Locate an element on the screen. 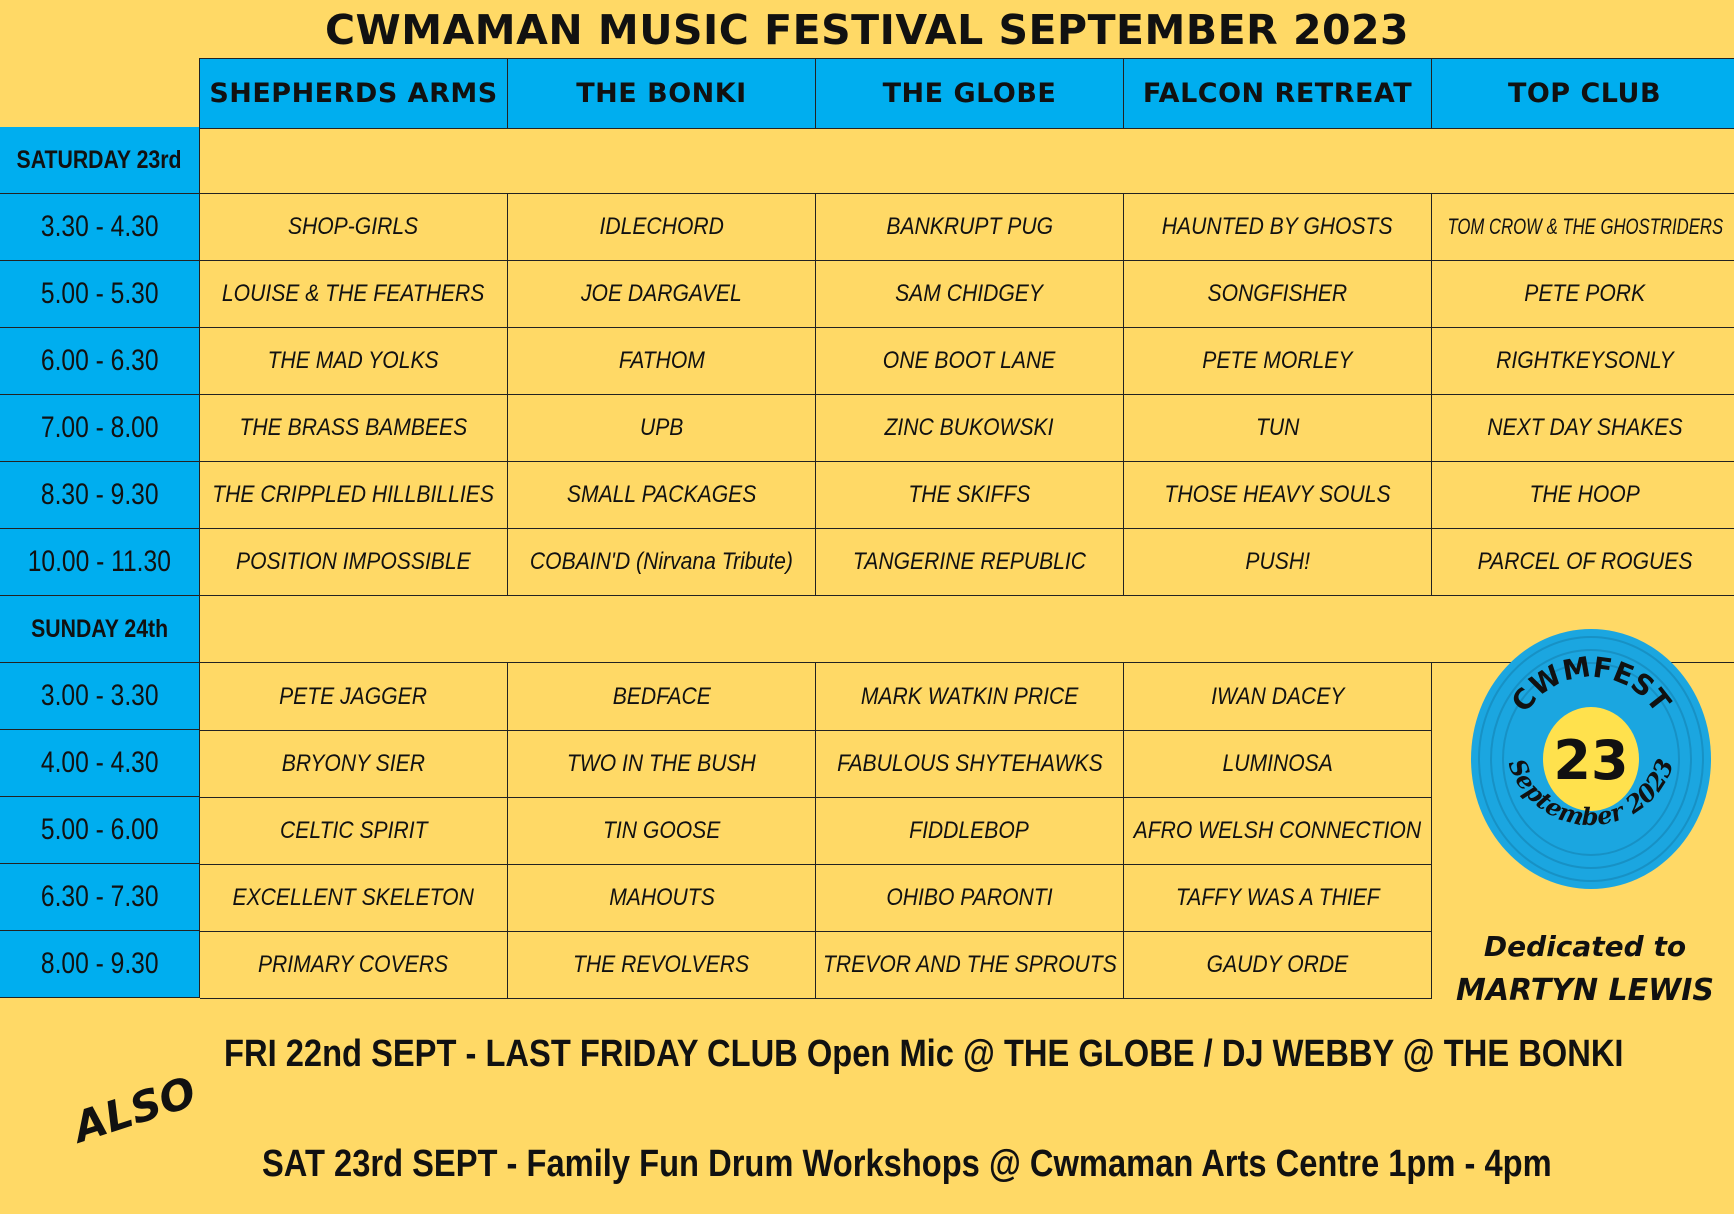  act-cell: PARCEL OF ROGUES is located at coordinates (1583, 562).